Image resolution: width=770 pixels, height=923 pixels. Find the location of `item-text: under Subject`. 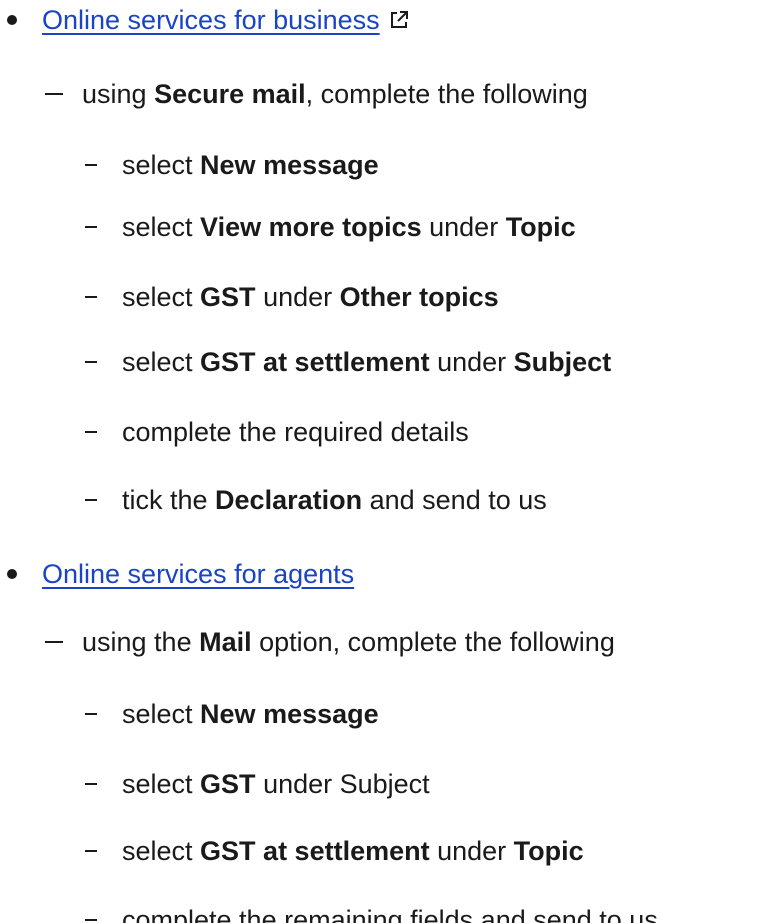

item-text: under Subject is located at coordinates (342, 784).